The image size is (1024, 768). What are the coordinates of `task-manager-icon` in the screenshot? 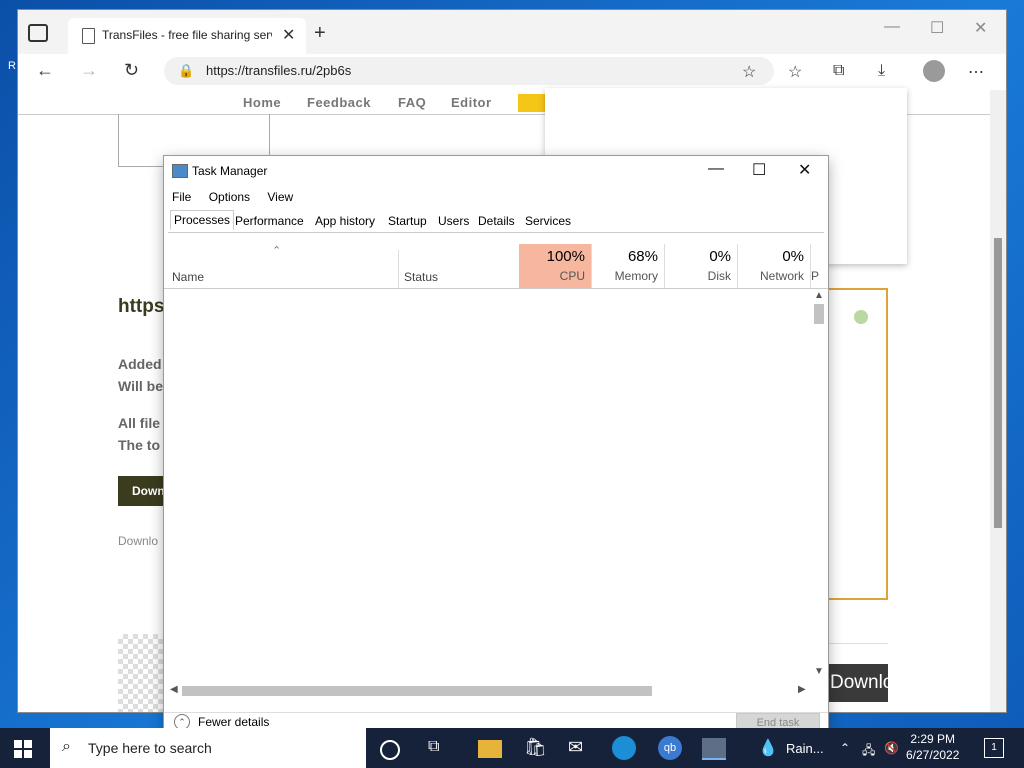 It's located at (180, 171).